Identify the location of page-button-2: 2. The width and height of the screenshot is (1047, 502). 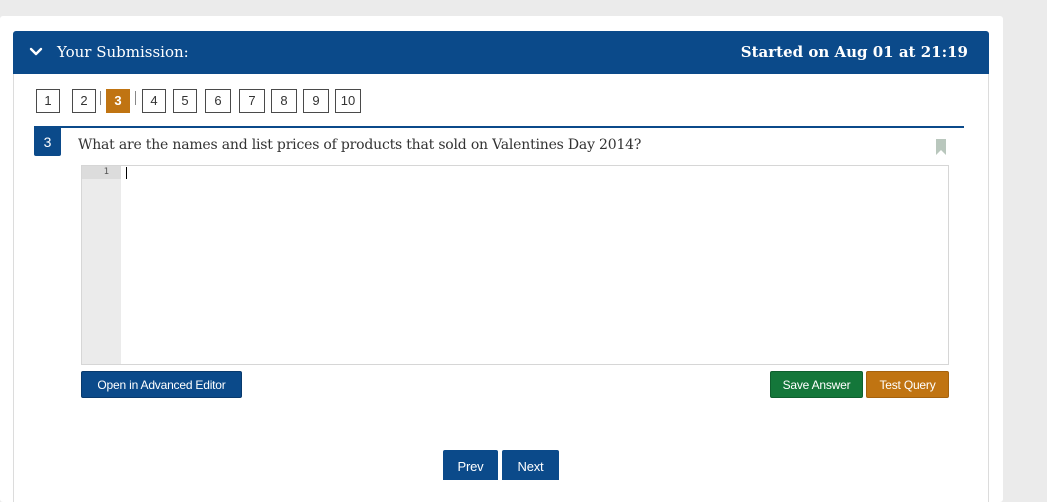
(84, 101).